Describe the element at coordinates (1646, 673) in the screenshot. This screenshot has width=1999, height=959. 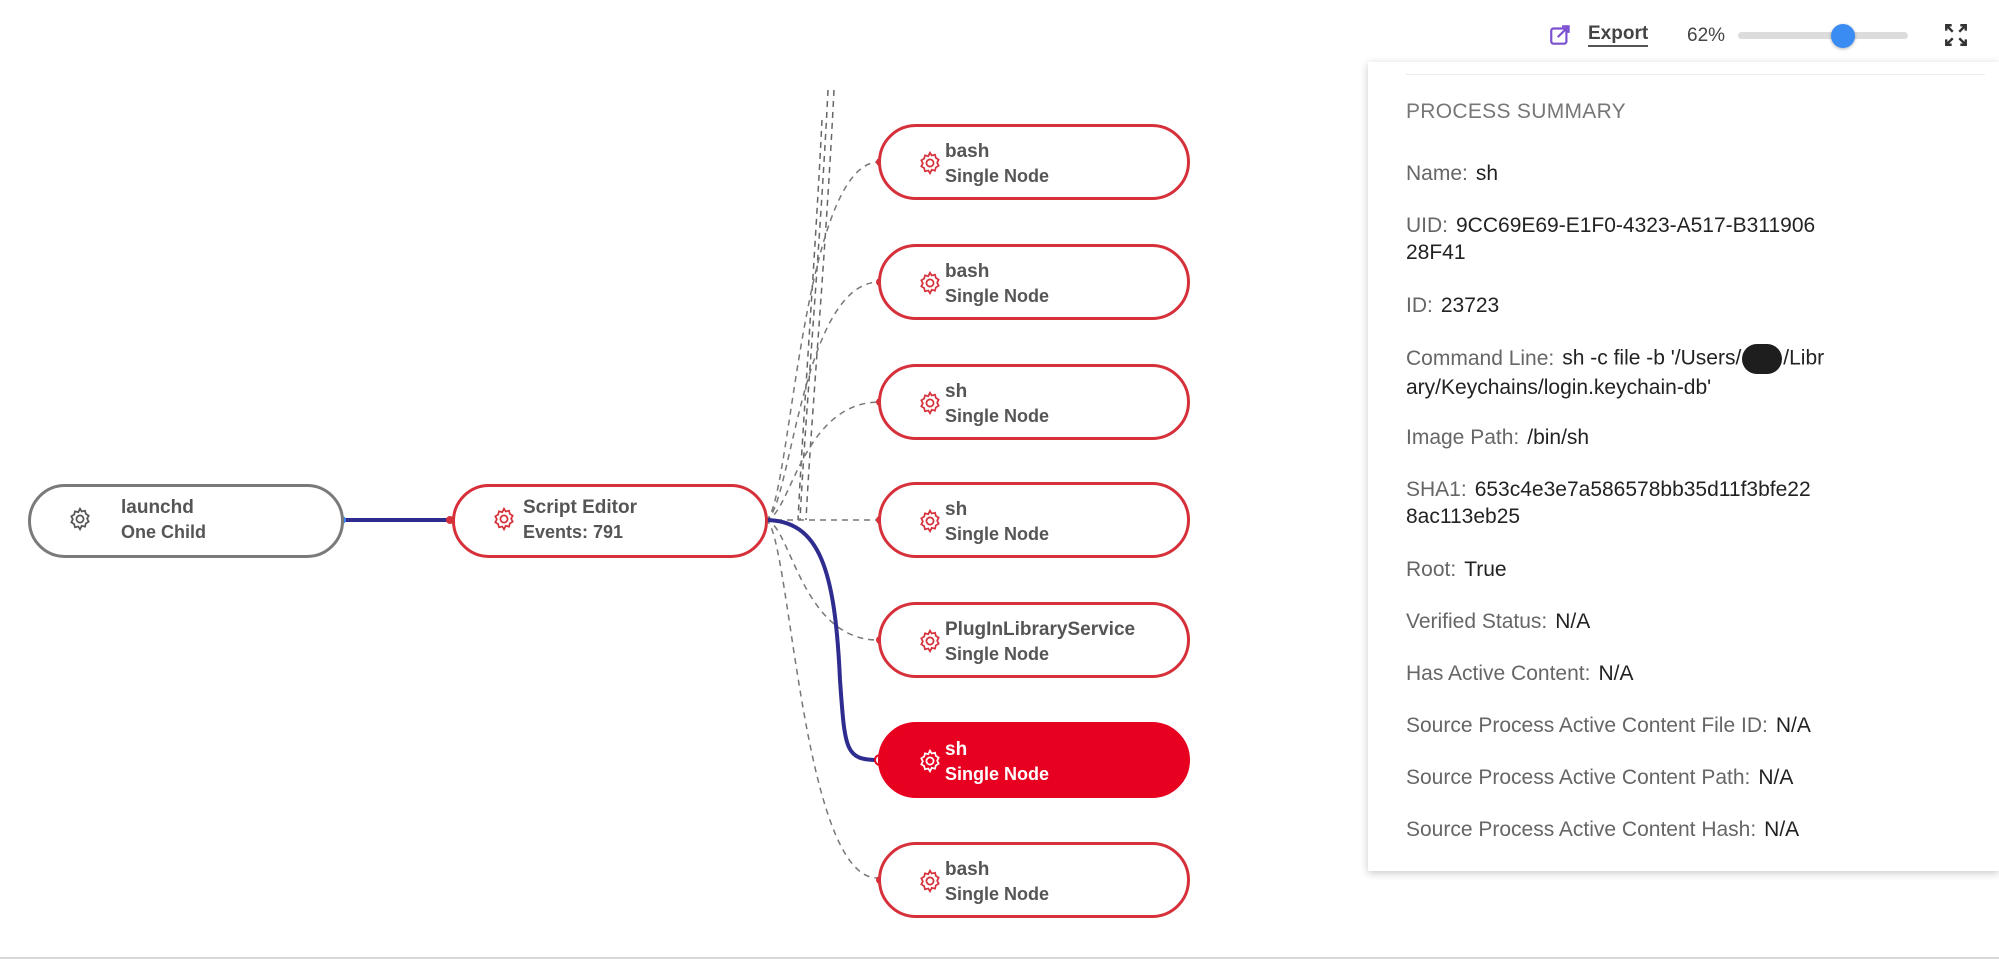
I see `field-has-active-content: Has Active Content: N/A` at that location.